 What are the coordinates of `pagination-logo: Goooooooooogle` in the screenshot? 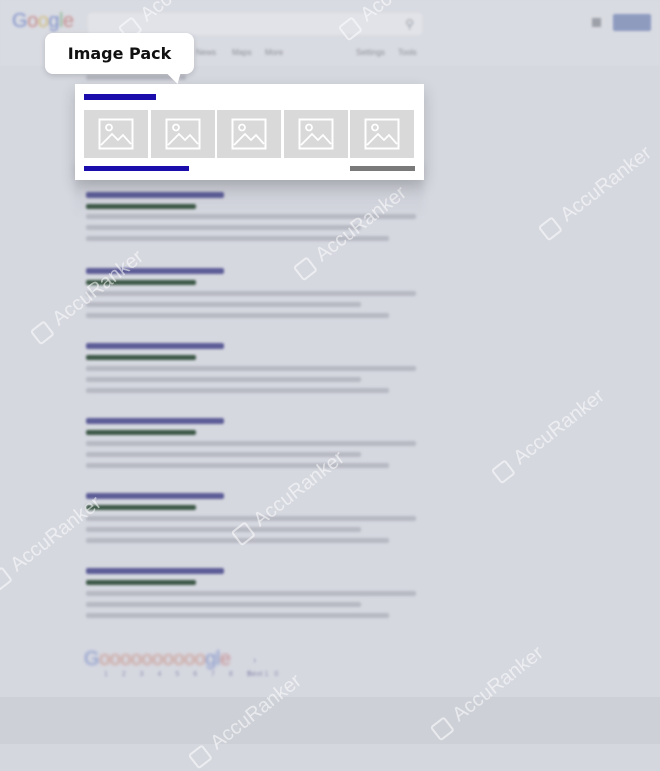 It's located at (157, 659).